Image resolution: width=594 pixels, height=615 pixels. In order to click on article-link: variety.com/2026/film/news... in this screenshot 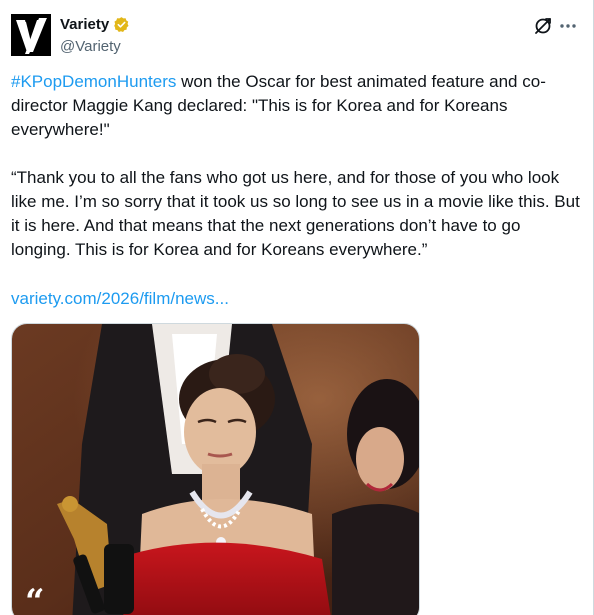, I will do `click(120, 299)`.